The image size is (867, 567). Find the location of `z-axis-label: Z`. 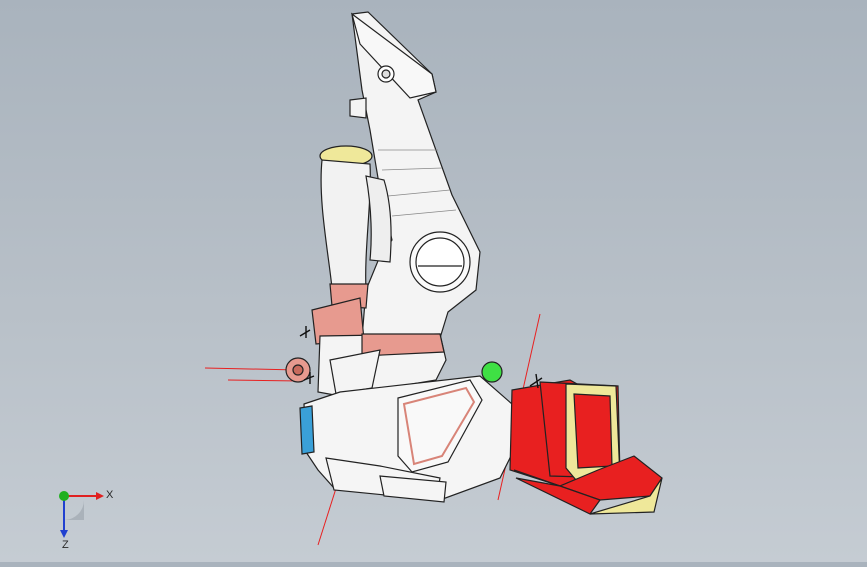

z-axis-label: Z is located at coordinates (65, 544).